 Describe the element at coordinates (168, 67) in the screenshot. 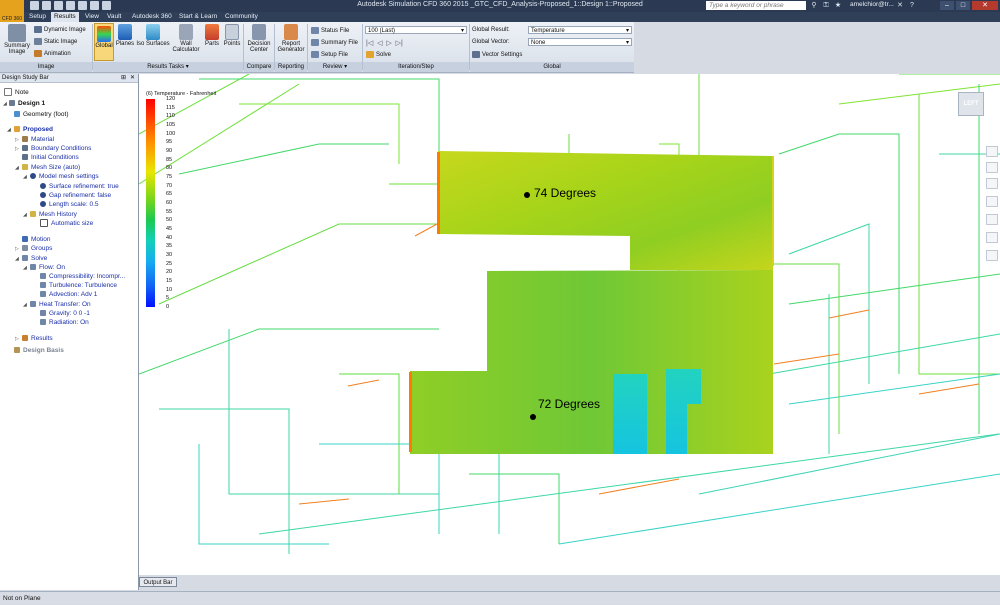

I see `results-tasks-group-label: Results Tasks ▾` at that location.